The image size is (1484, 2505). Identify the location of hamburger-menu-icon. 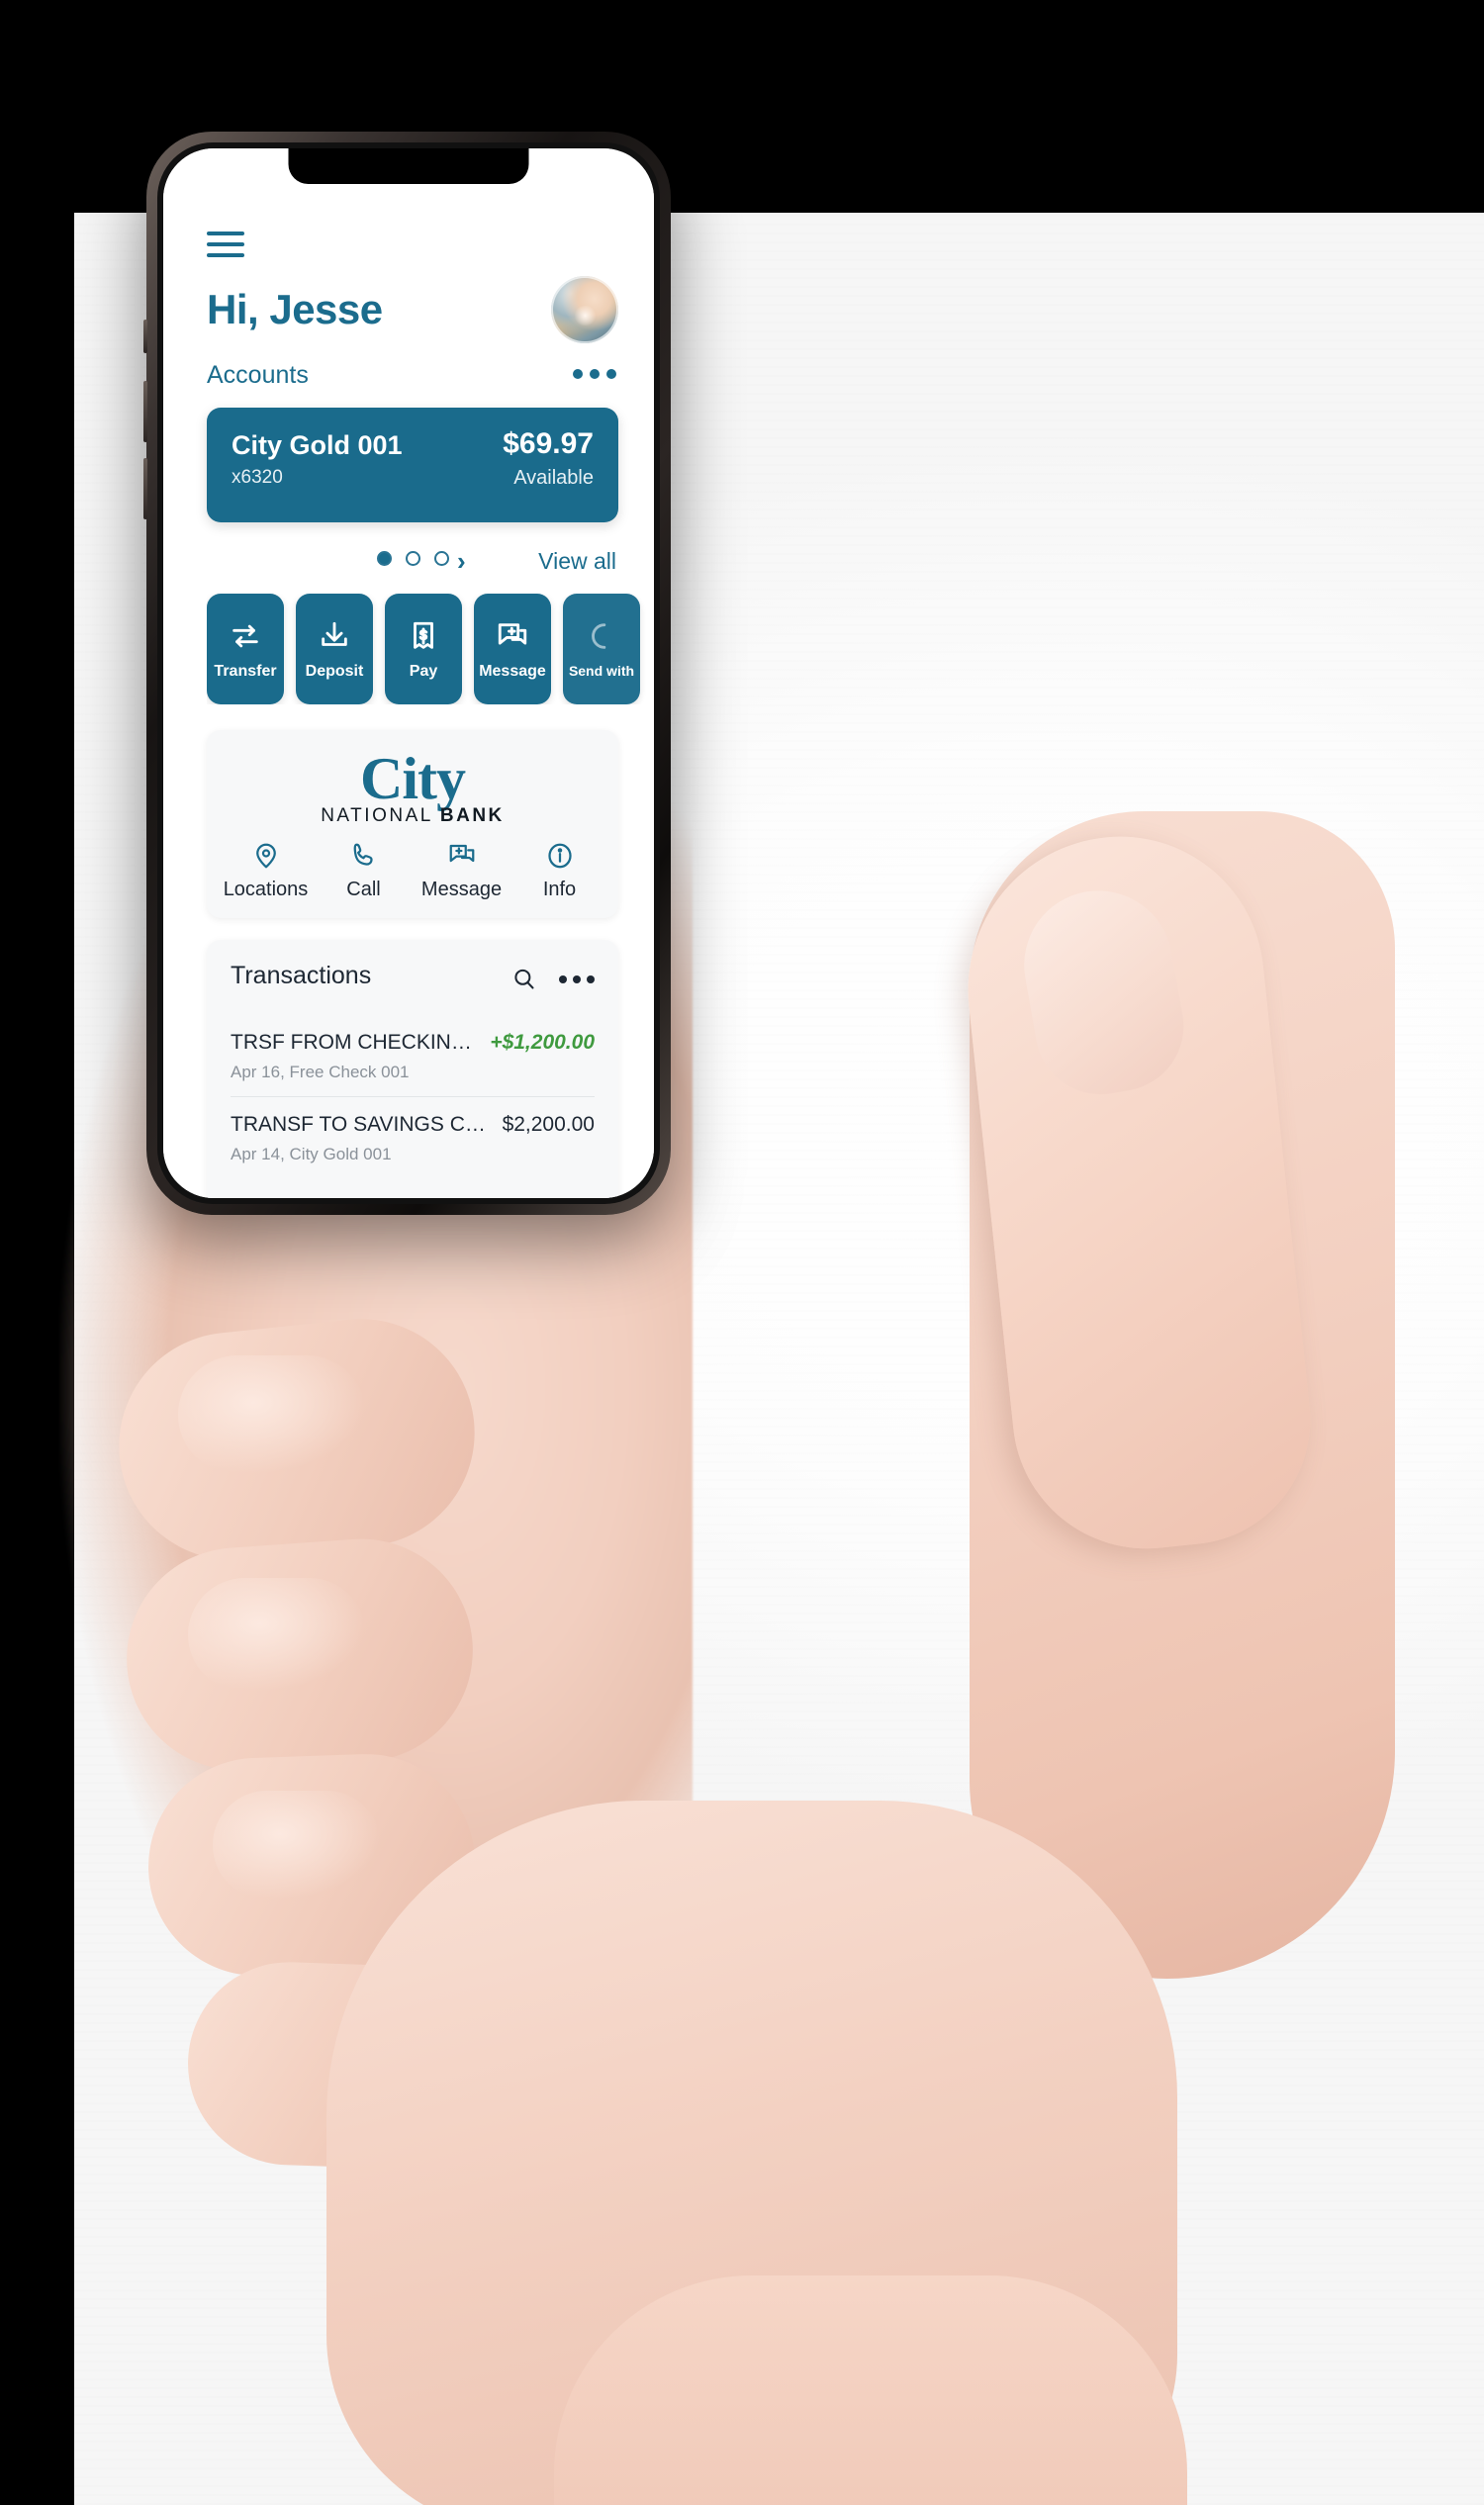
(225, 244).